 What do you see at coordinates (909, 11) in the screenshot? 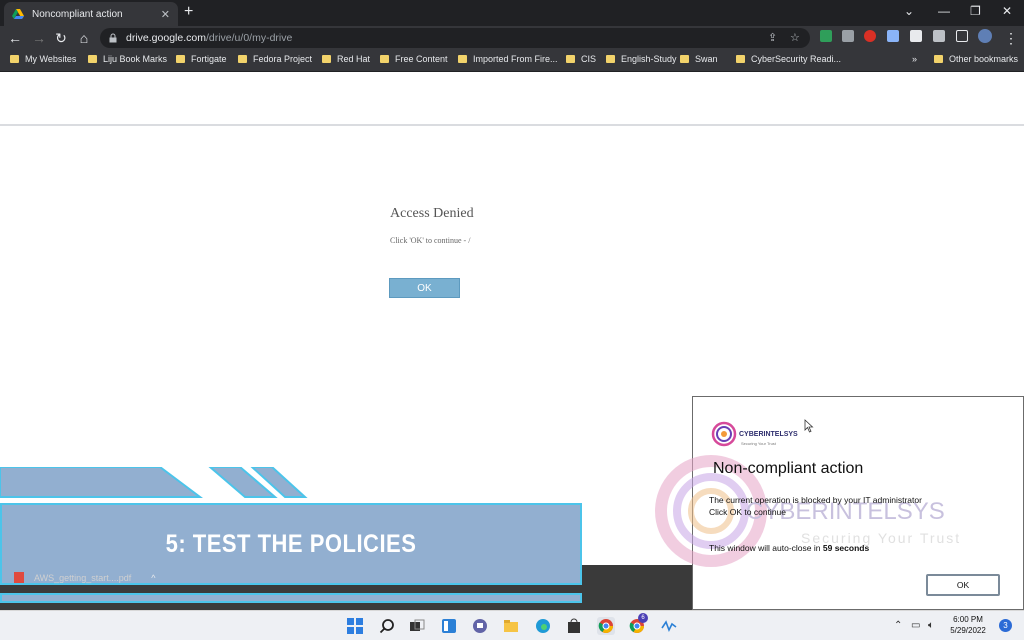
I see `tab-search-icon: ⌄` at bounding box center [909, 11].